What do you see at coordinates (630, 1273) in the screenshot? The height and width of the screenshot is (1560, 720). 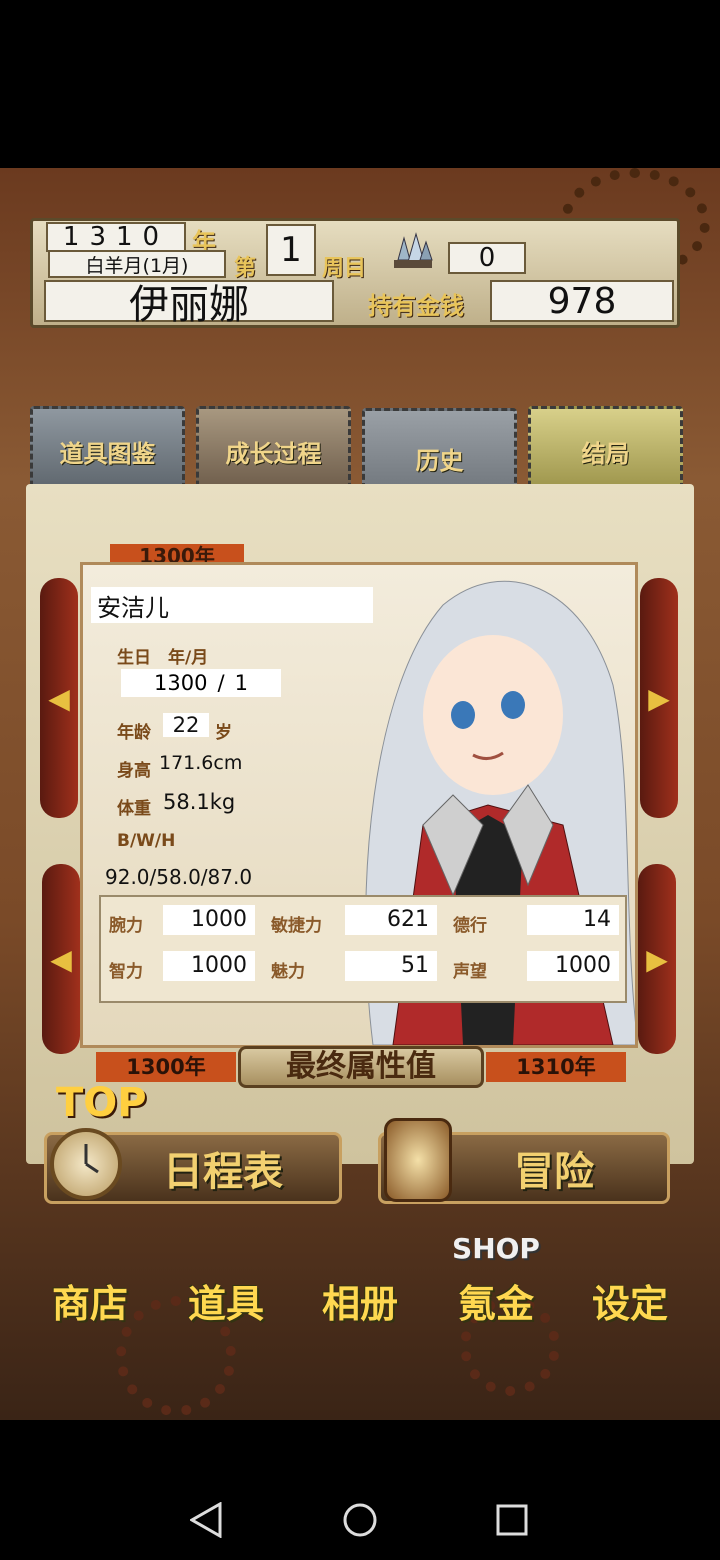 I see `settings-button: 设定` at bounding box center [630, 1273].